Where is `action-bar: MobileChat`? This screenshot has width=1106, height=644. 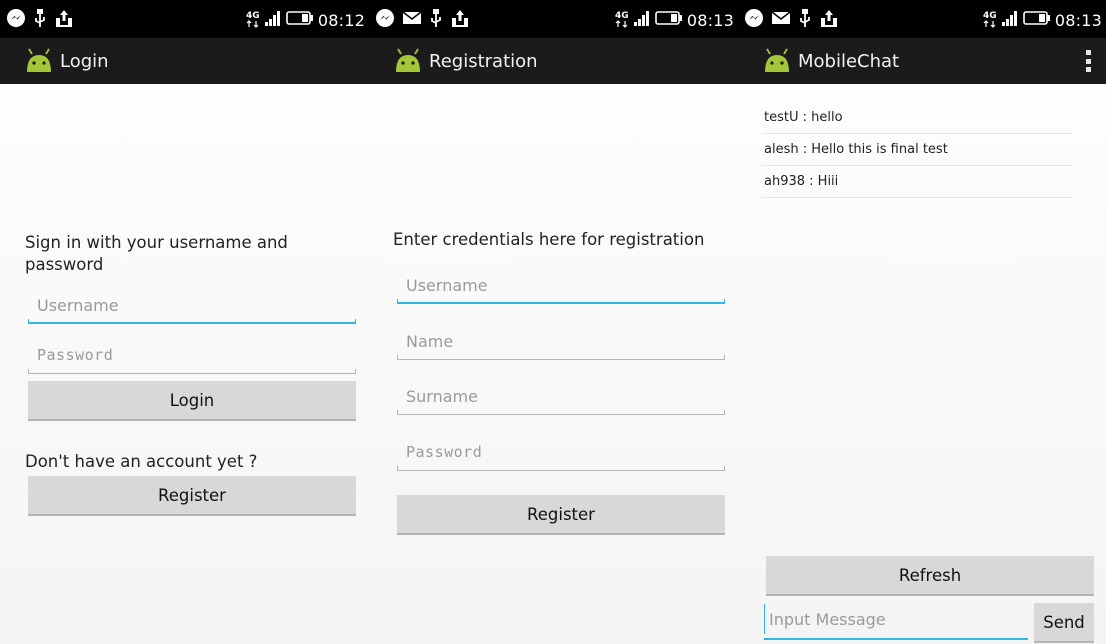
action-bar: MobileChat is located at coordinates (922, 61).